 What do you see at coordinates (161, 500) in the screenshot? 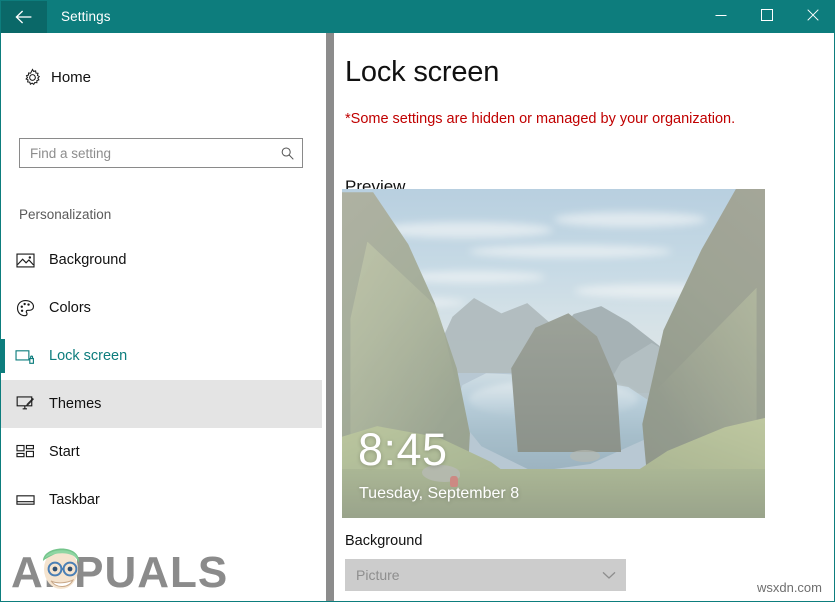
I see `sidebar-item-taskbar: Taskbar` at bounding box center [161, 500].